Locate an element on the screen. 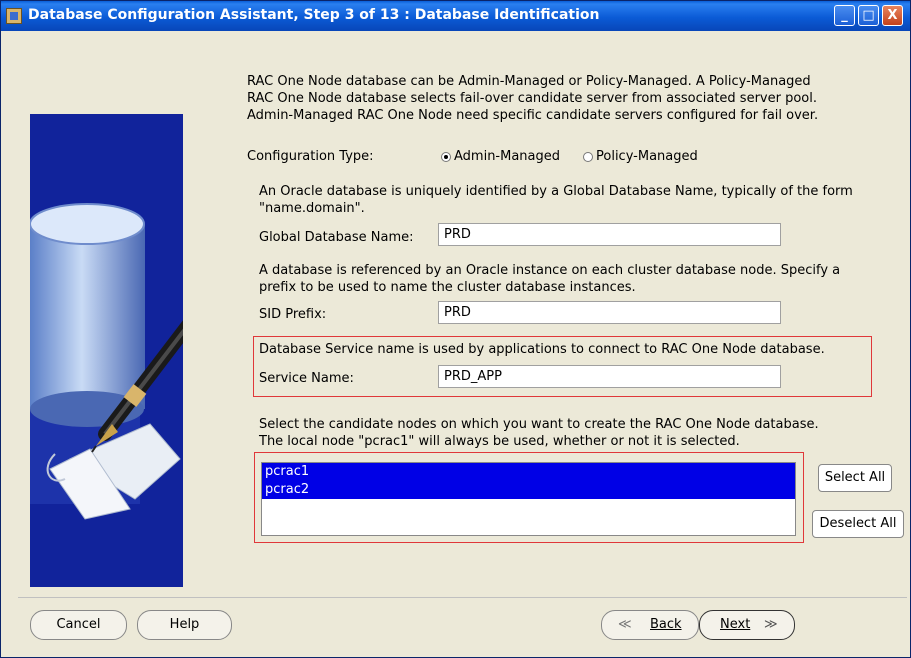 The width and height of the screenshot is (911, 658). select-all-button: Select All is located at coordinates (855, 478).